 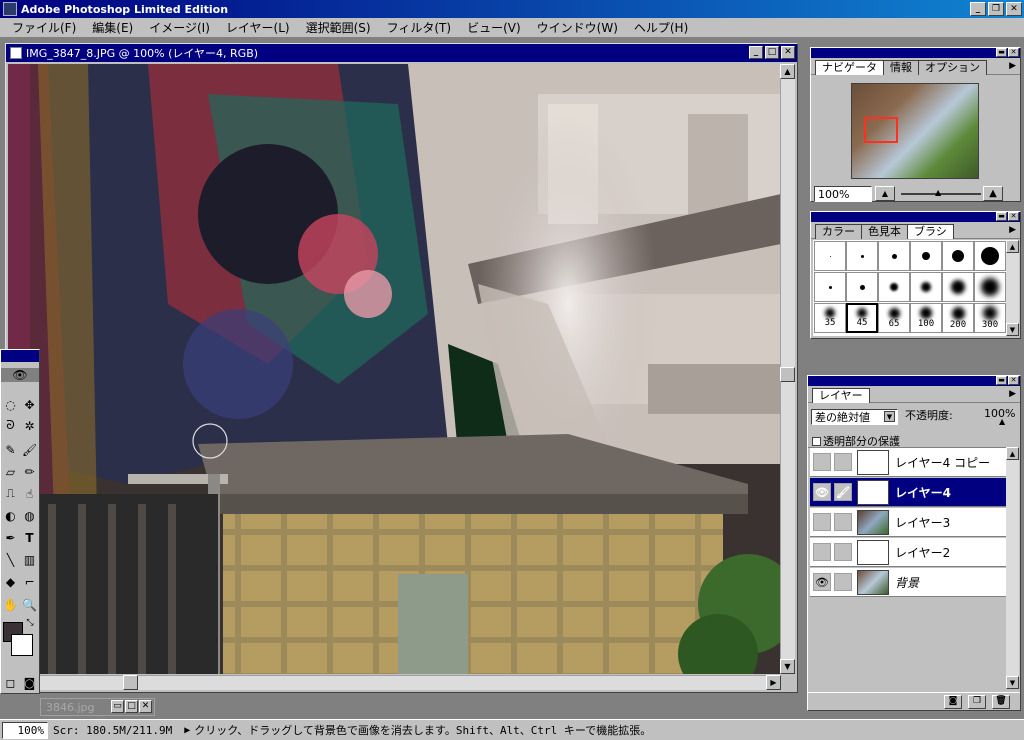 What do you see at coordinates (930, 231) in the screenshot?
I see `tab-brushes: ブラシ` at bounding box center [930, 231].